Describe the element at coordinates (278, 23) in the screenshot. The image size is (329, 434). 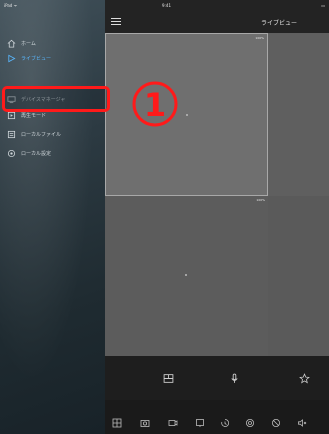
I see `page-title: ライブビュー` at that location.